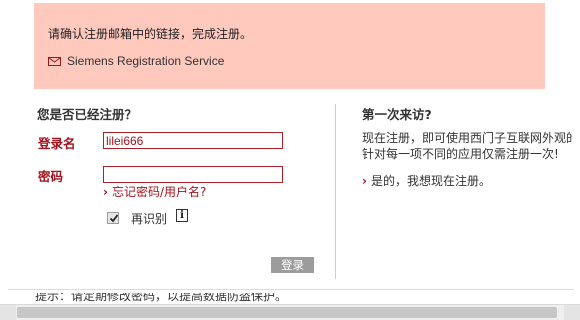 The width and height of the screenshot is (580, 320). Describe the element at coordinates (292, 265) in the screenshot. I see `login-button: 登录` at that location.